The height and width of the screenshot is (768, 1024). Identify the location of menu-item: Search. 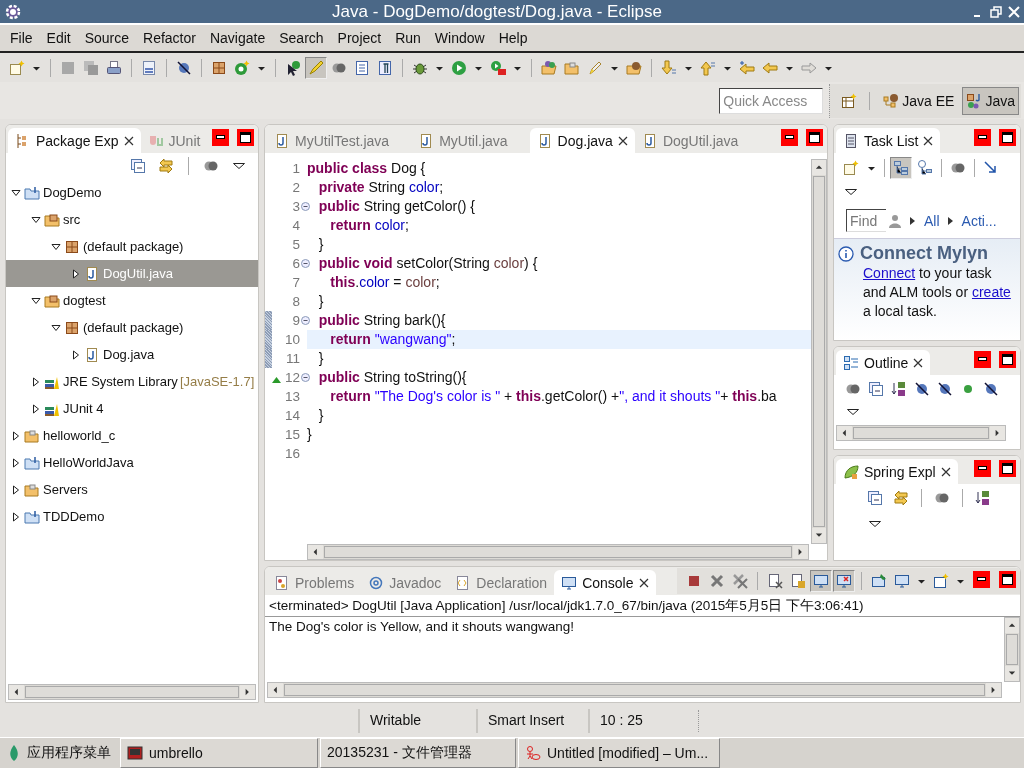
(301, 38).